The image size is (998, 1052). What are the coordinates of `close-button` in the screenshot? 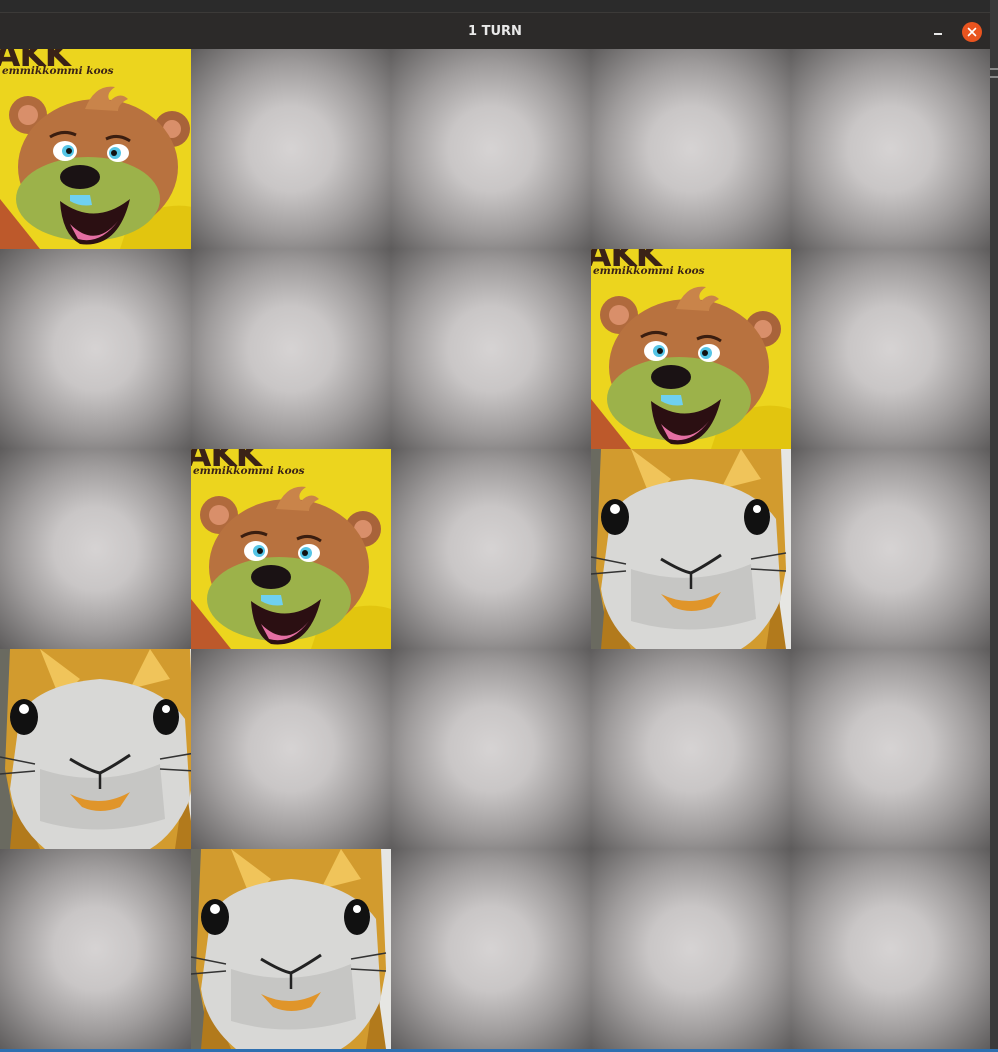 It's located at (972, 32).